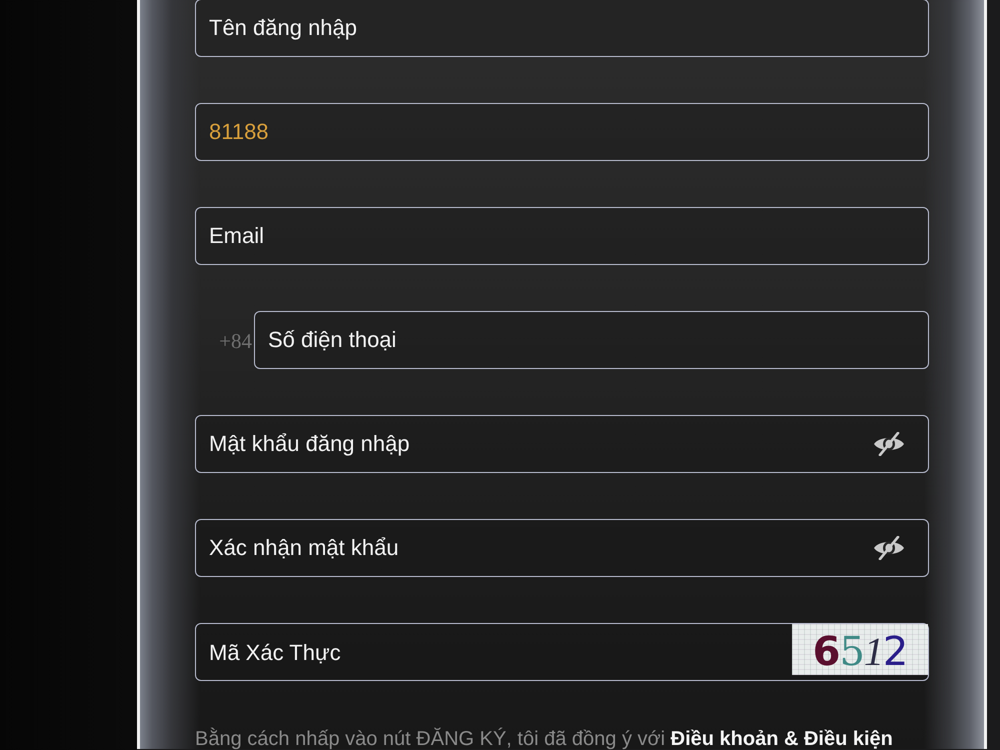 The width and height of the screenshot is (1000, 750). I want to click on input-field: Tên đăng nhập, so click(562, 28).